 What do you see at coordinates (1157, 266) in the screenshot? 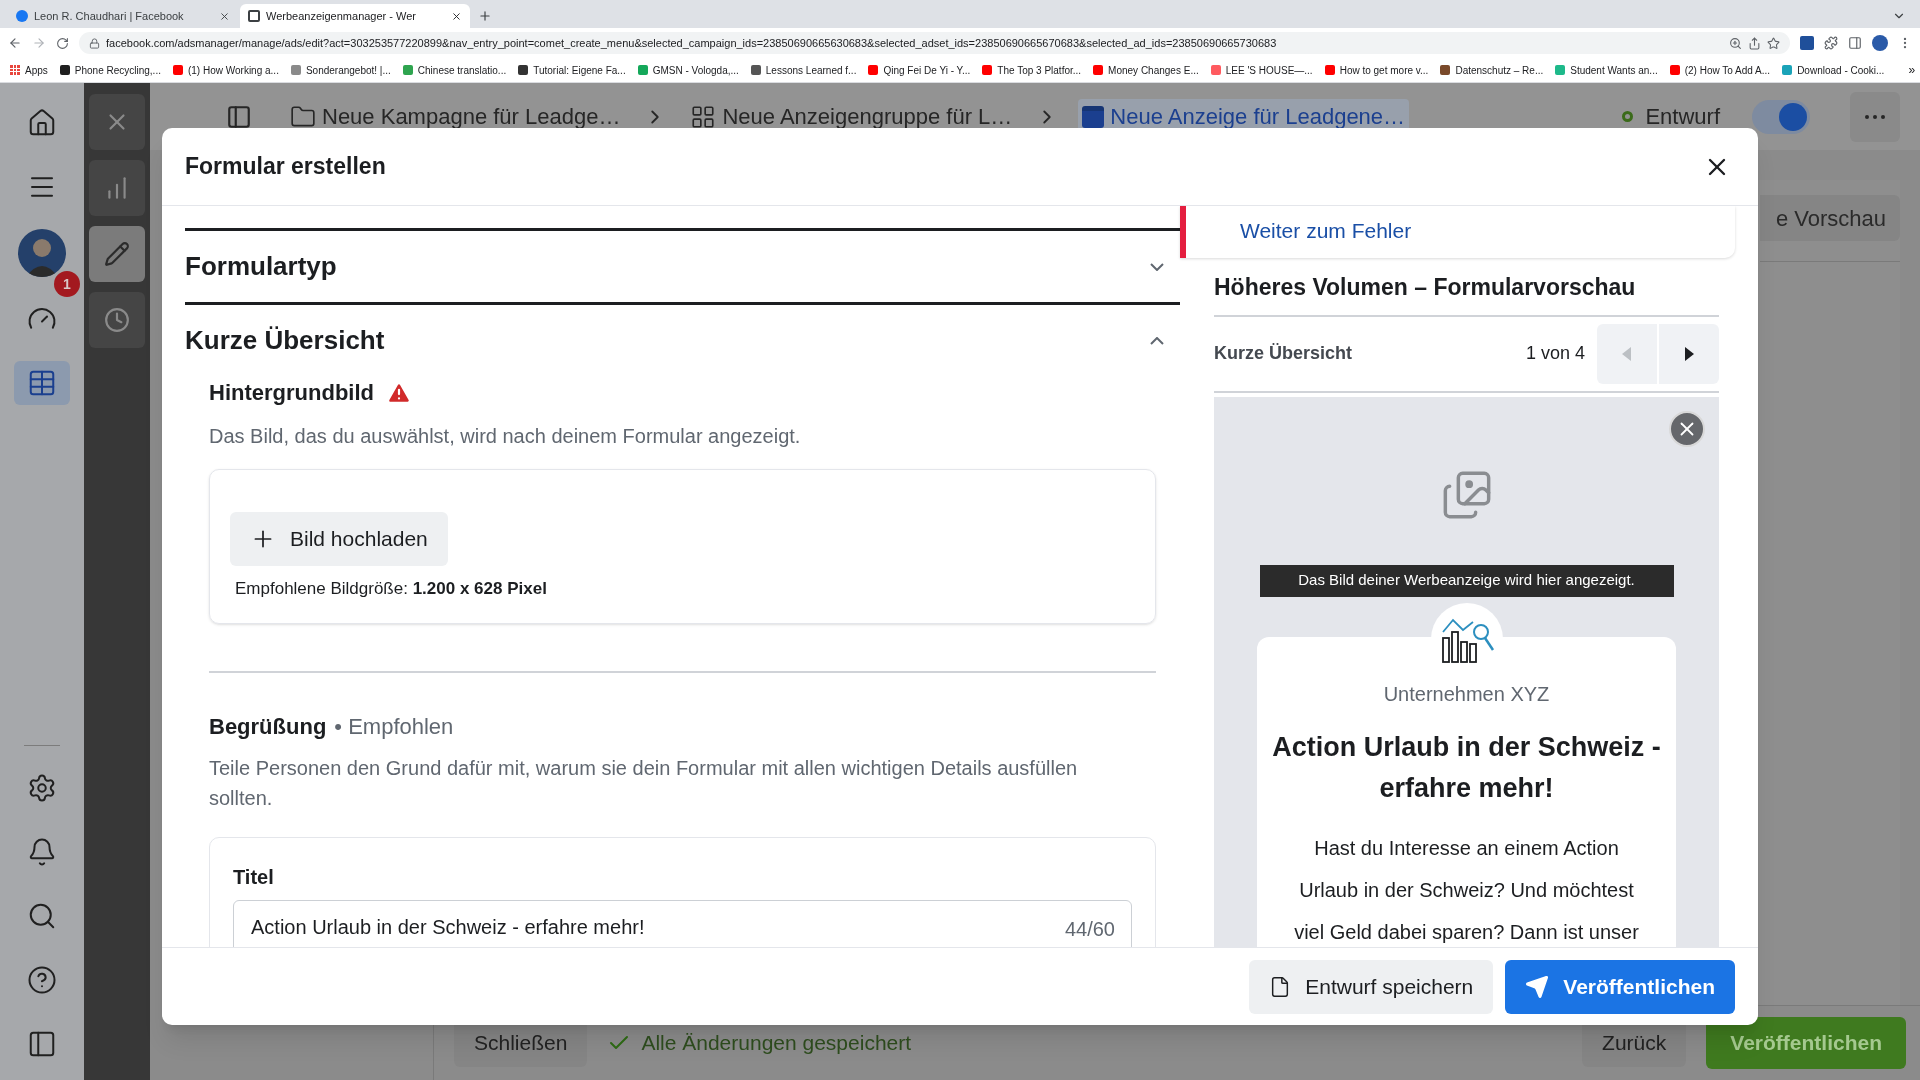
I see `chevron-down-icon` at bounding box center [1157, 266].